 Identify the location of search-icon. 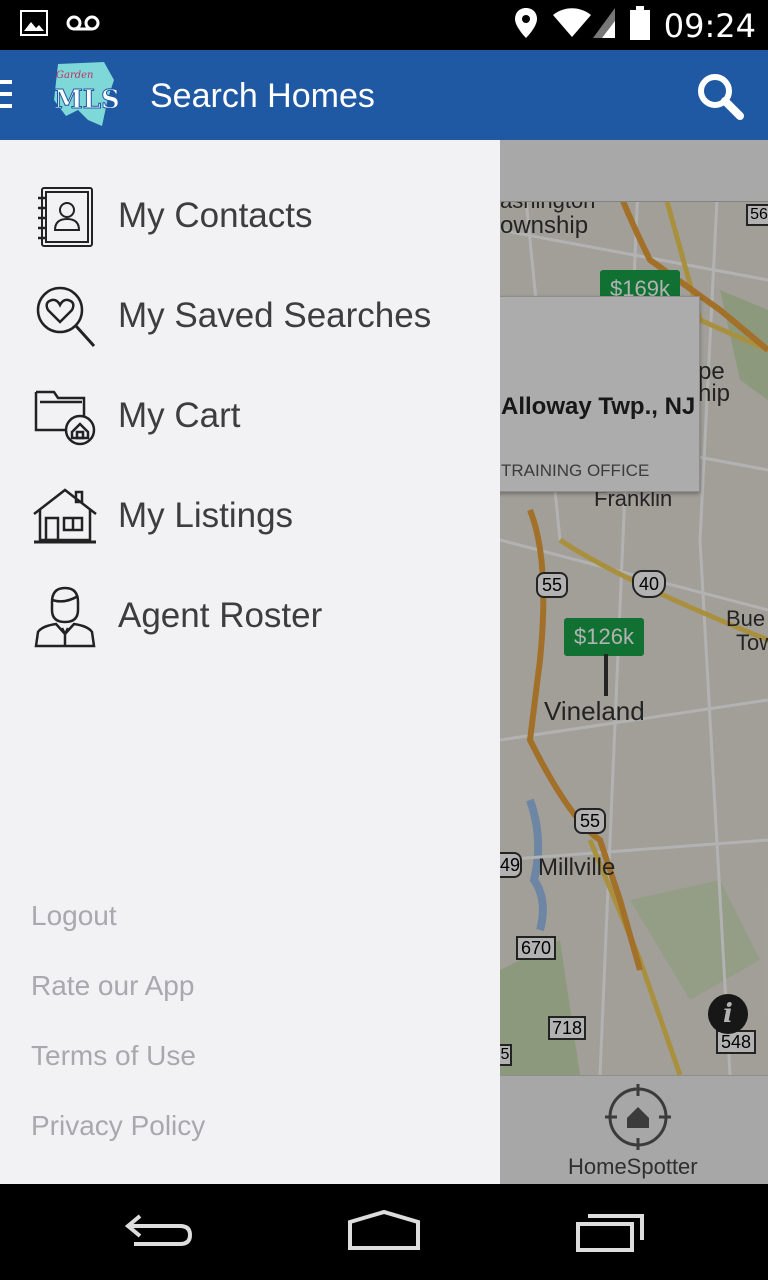
(721, 97).